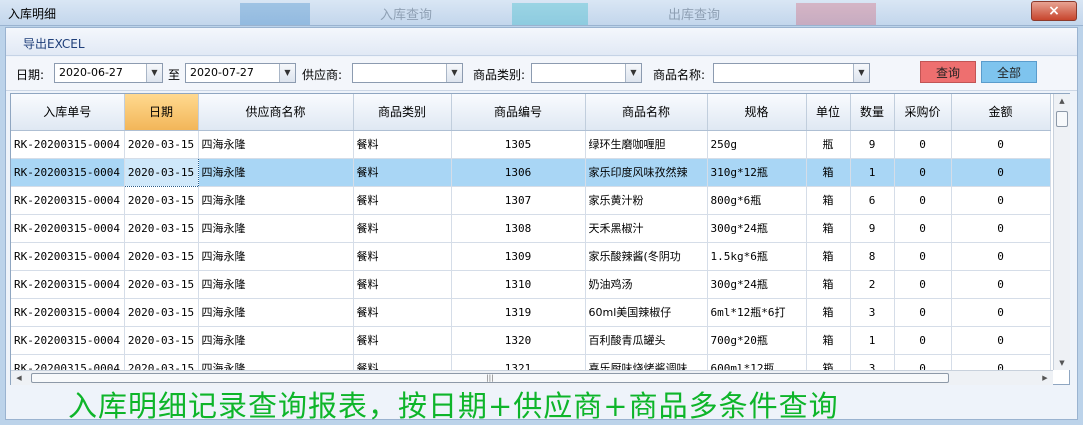 This screenshot has height=425, width=1083. I want to click on column-header: 商品类别, so click(402, 112).